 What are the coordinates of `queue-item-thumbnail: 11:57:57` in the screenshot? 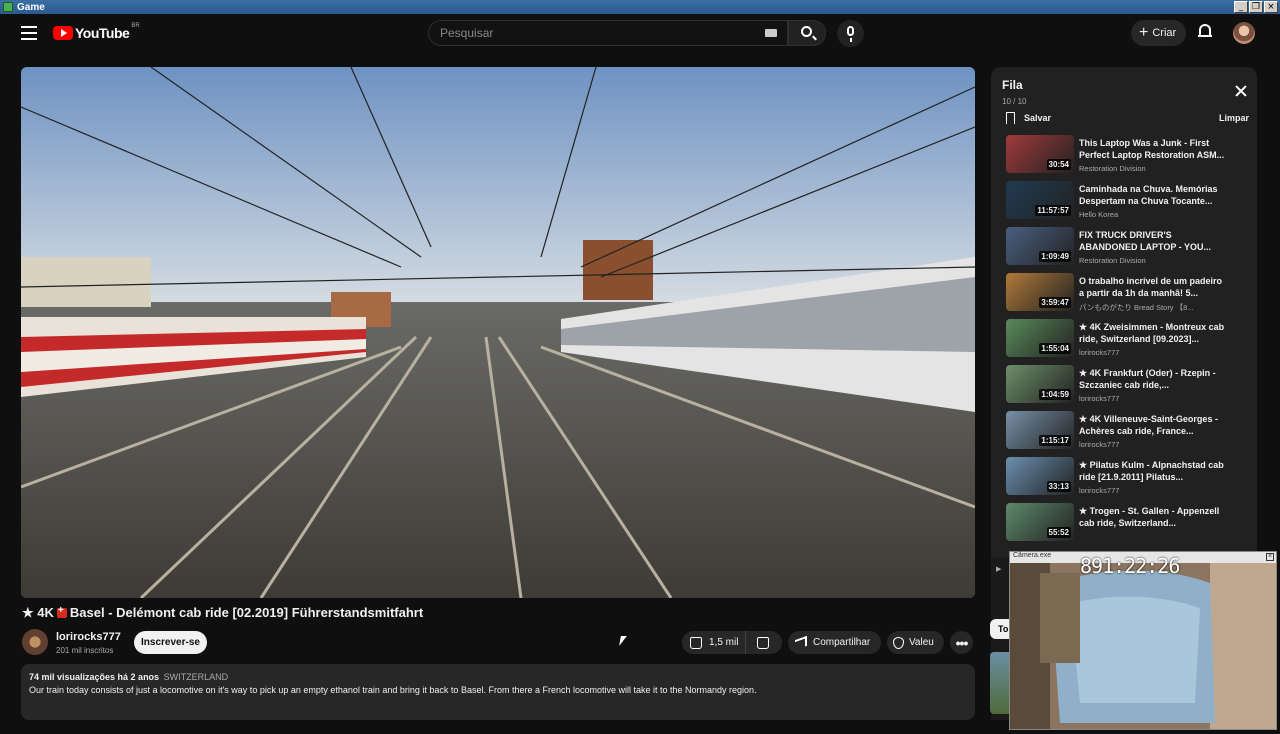 It's located at (1040, 200).